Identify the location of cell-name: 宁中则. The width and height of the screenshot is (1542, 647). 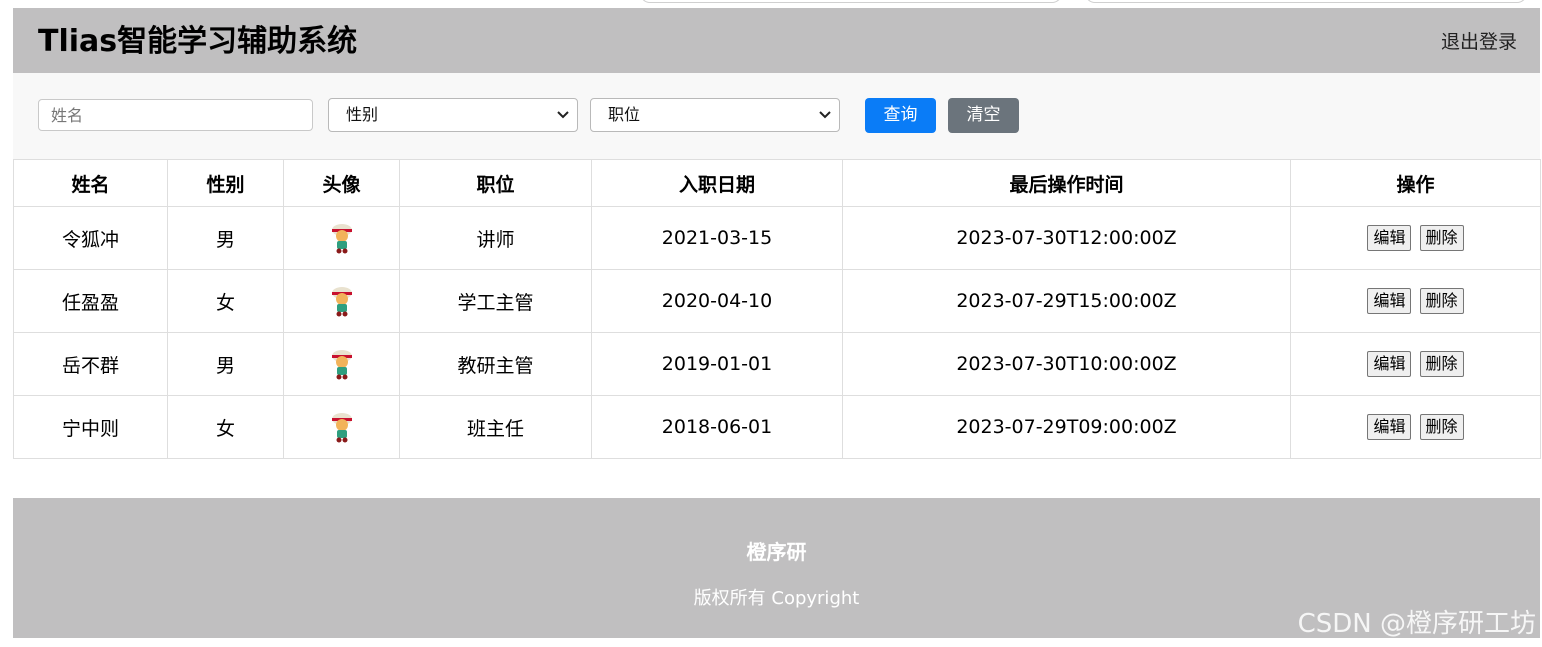
(90, 427).